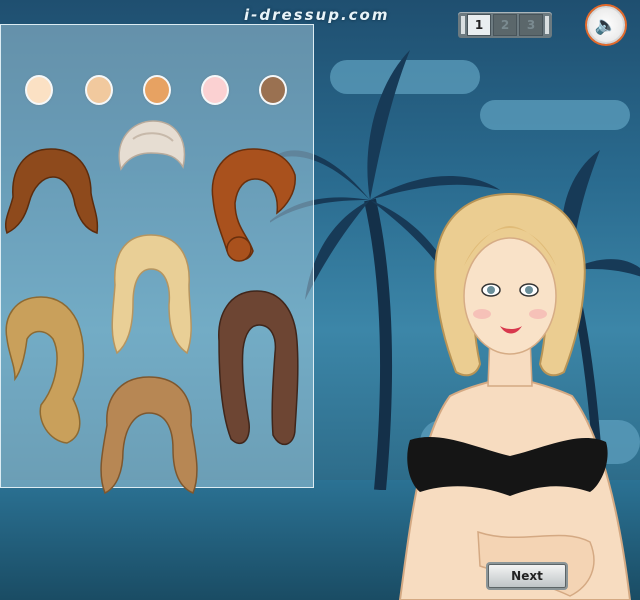 This screenshot has width=640, height=600. I want to click on next-button: Next, so click(527, 576).